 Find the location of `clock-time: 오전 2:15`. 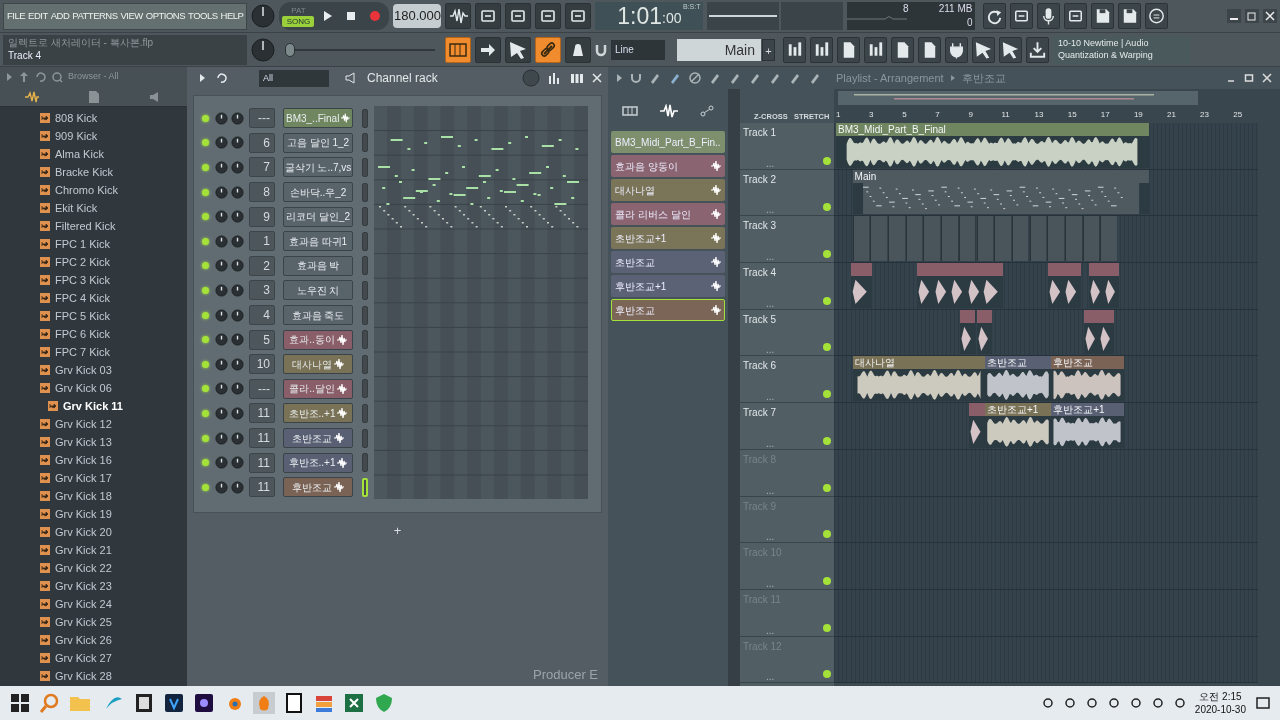

clock-time: 오전 2:15 is located at coordinates (1220, 696).